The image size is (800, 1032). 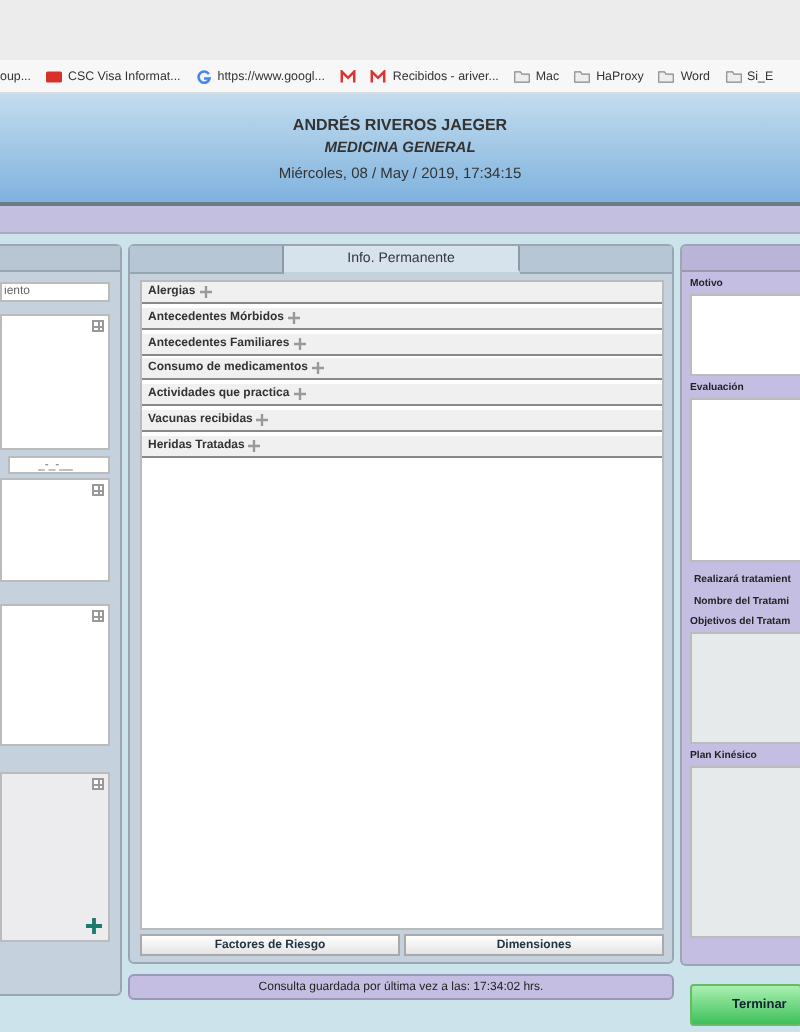 What do you see at coordinates (203, 76) in the screenshot?
I see `letter-g-icon` at bounding box center [203, 76].